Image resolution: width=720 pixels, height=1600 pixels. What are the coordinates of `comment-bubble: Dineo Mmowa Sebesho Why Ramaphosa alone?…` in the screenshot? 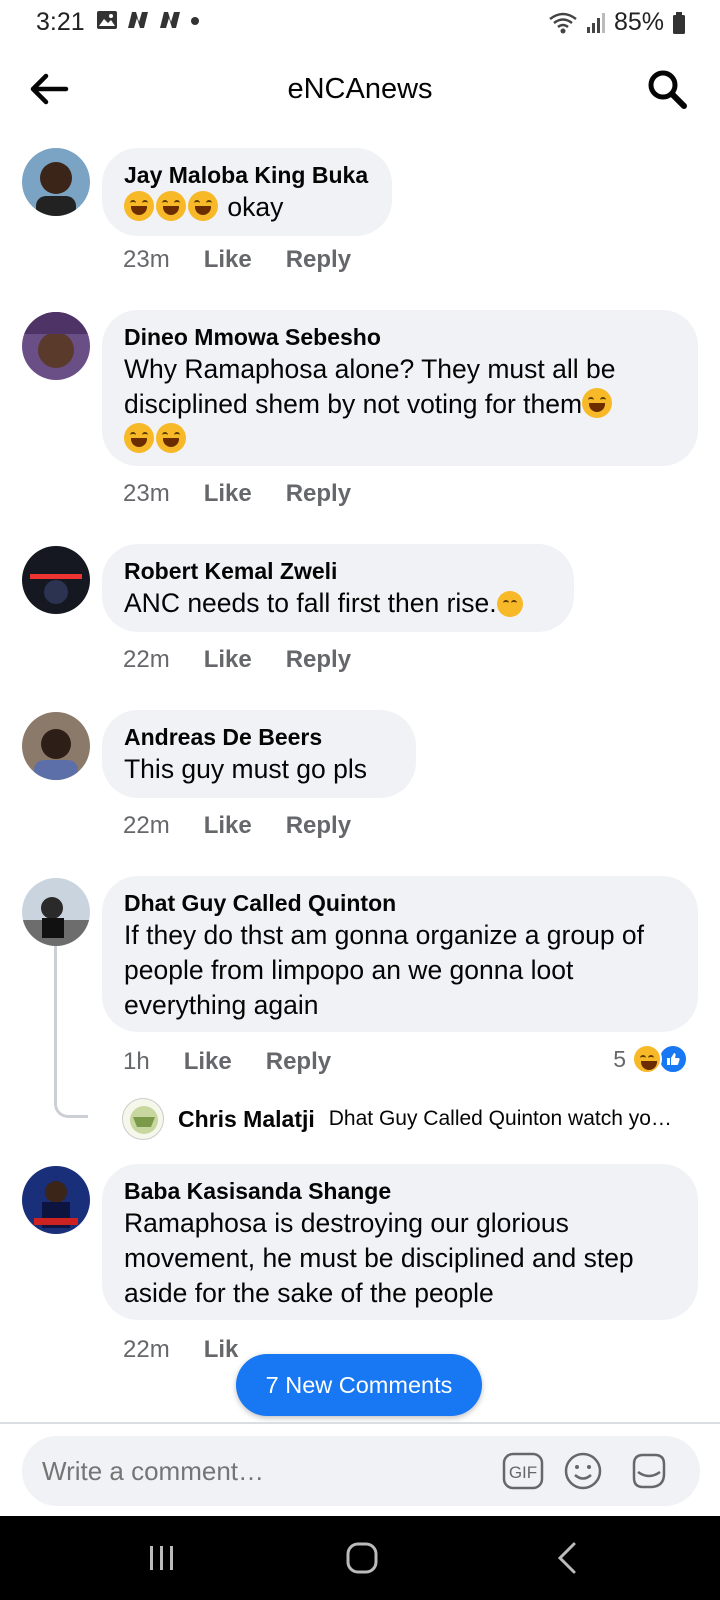 It's located at (400, 388).